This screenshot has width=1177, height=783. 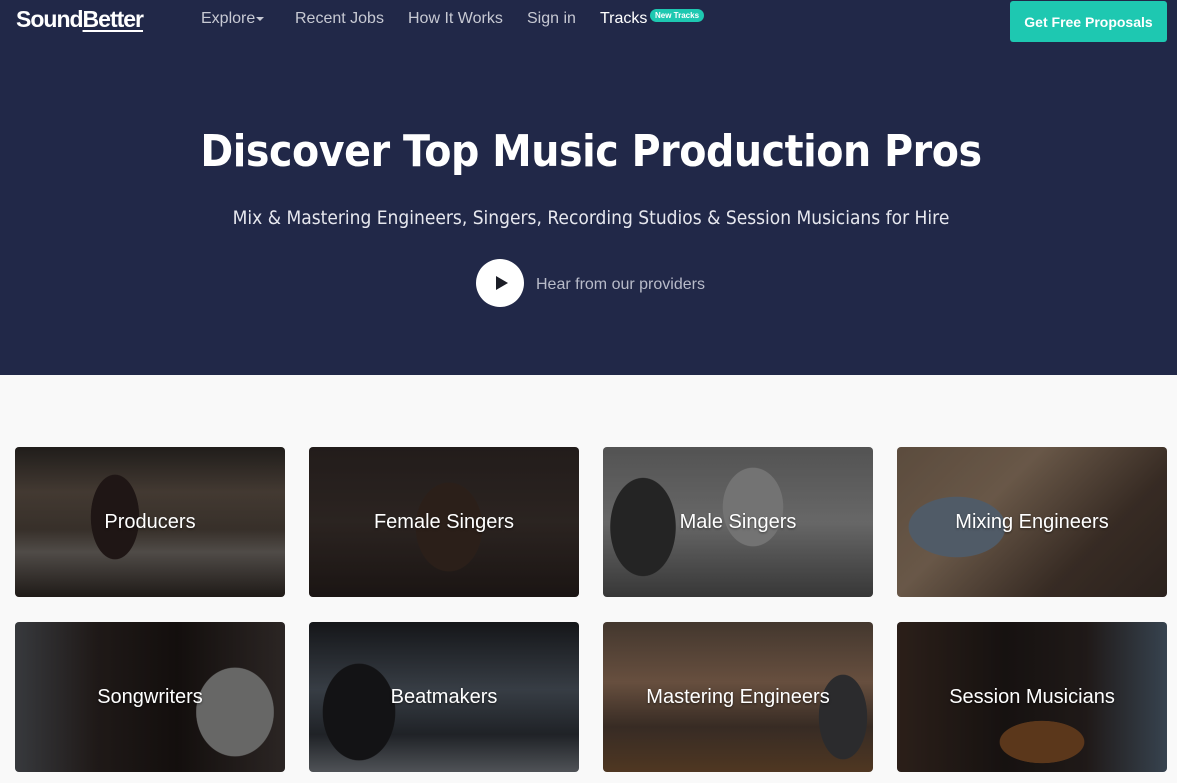 I want to click on category-label: Songwriters, so click(x=150, y=696).